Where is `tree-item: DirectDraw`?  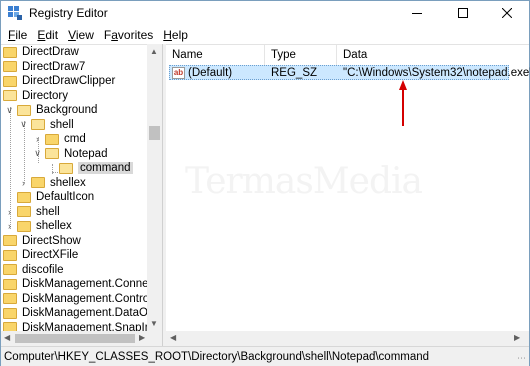
tree-item: DirectDraw is located at coordinates (41, 52).